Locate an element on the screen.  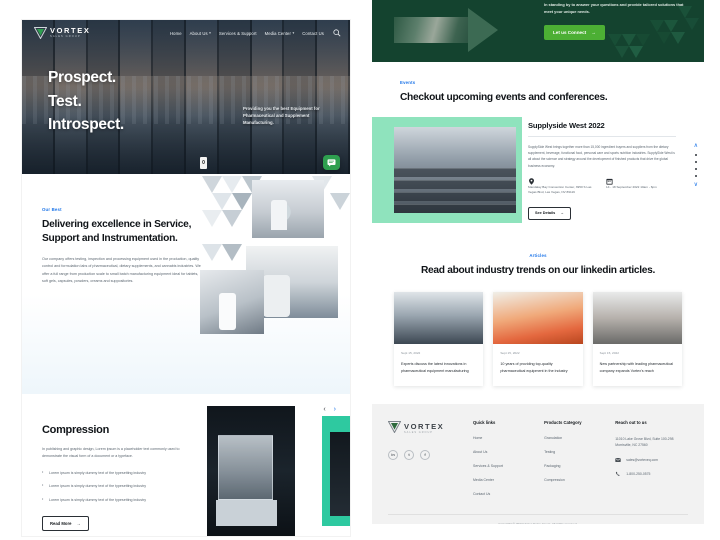
search-icon is located at coordinates (336, 33).